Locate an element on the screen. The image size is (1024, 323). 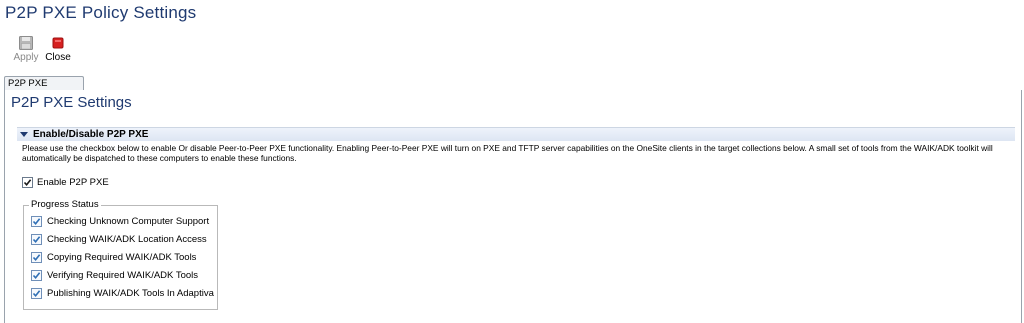
collapse-triangle-icon is located at coordinates (24, 134).